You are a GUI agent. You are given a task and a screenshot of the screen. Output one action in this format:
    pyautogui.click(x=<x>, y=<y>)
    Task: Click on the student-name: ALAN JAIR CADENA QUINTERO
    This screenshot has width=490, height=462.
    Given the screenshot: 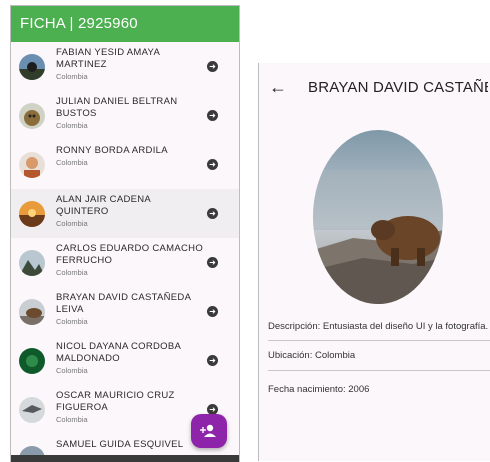 What is the action you would take?
    pyautogui.click(x=103, y=205)
    